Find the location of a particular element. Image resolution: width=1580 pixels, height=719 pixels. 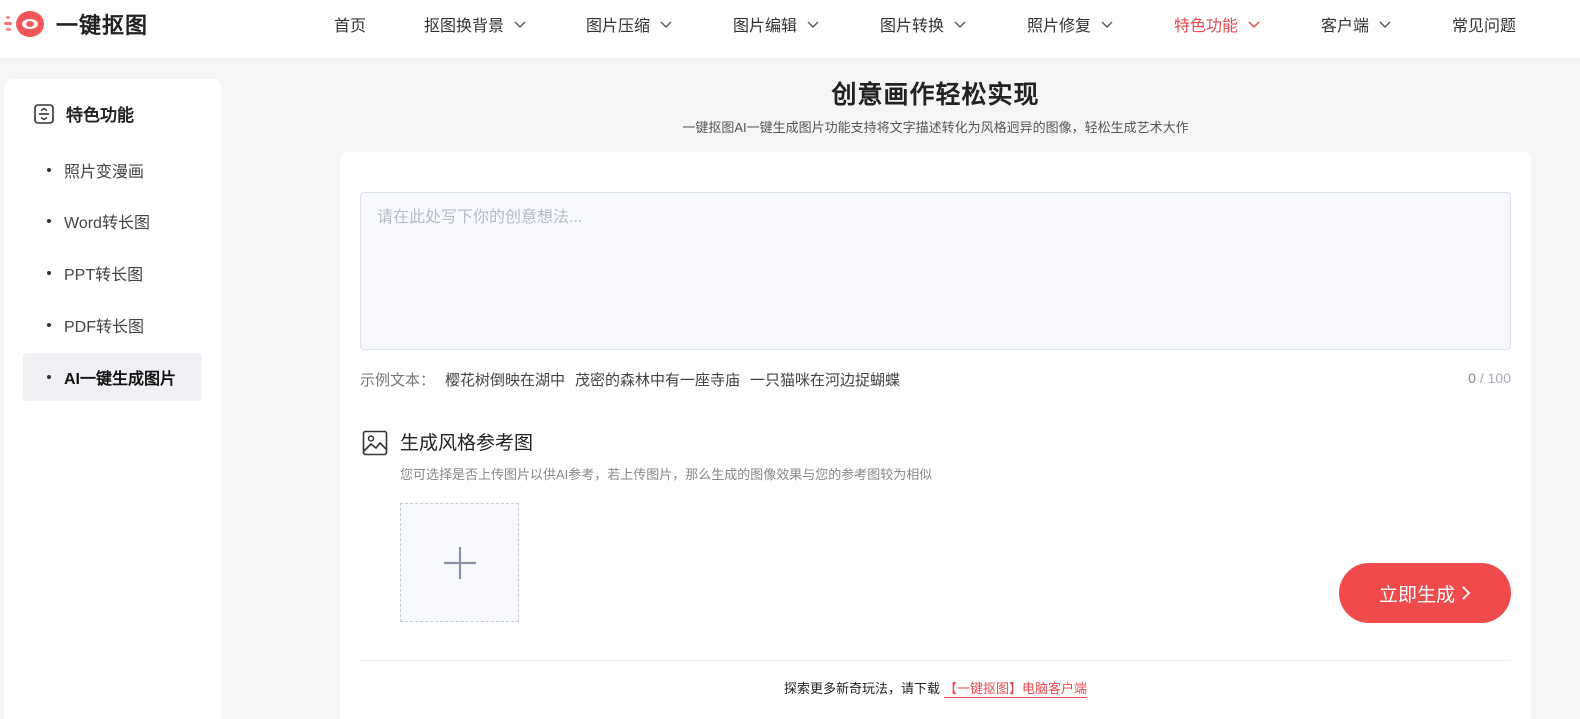

nav-item-cutout: 抠图换背景 is located at coordinates (475, 24).